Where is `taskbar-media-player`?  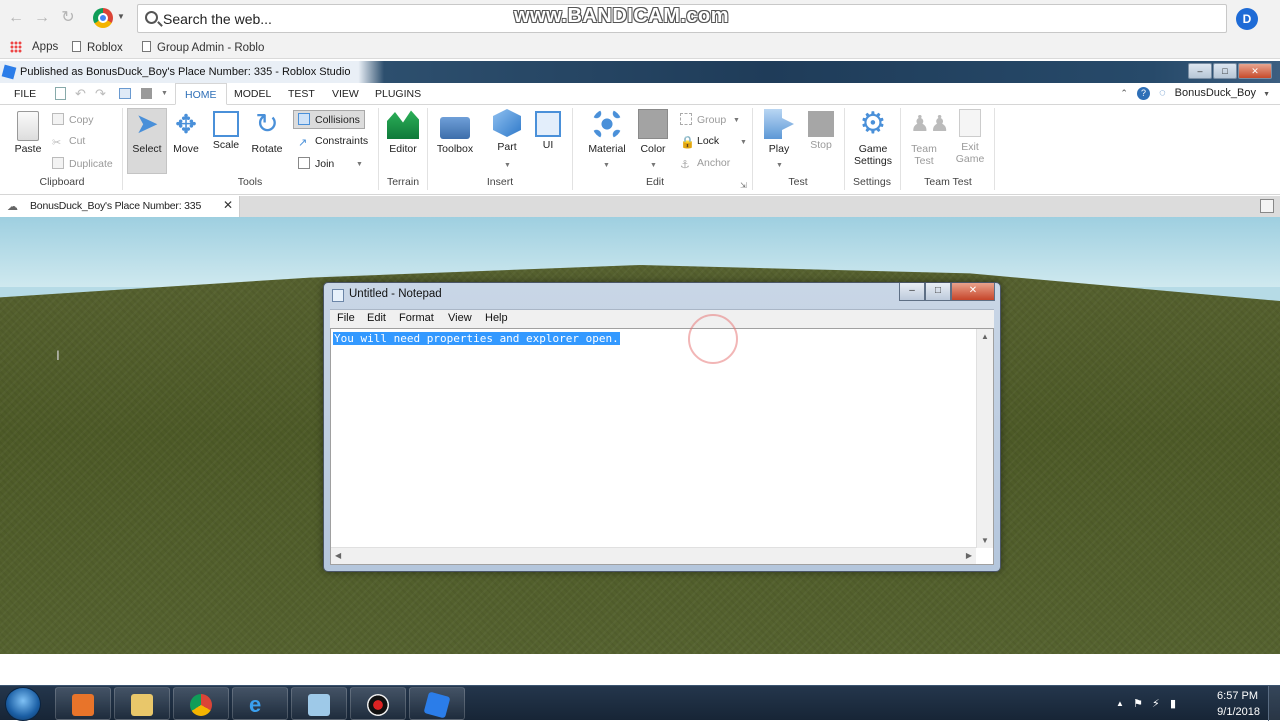 taskbar-media-player is located at coordinates (83, 703).